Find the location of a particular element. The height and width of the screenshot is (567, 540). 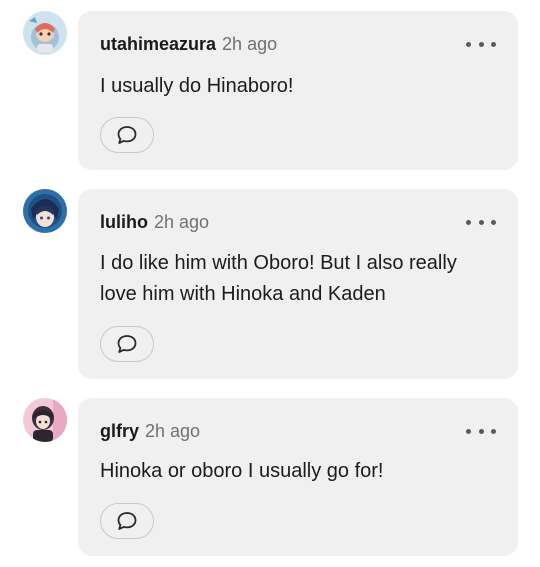

comment-header: luliho 2h ago is located at coordinates (154, 222).